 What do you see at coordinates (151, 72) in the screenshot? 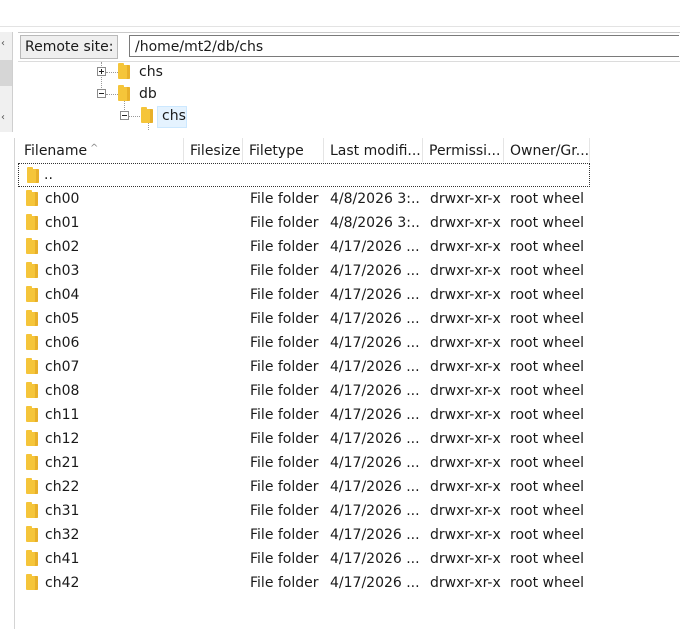
I see `tree-node-label: chs` at bounding box center [151, 72].